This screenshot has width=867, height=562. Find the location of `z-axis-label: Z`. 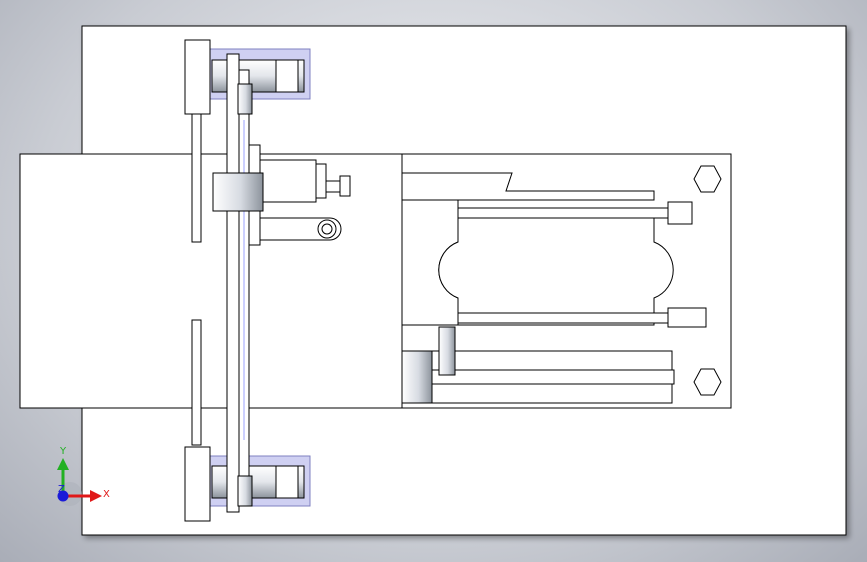

z-axis-label: Z is located at coordinates (61, 489).